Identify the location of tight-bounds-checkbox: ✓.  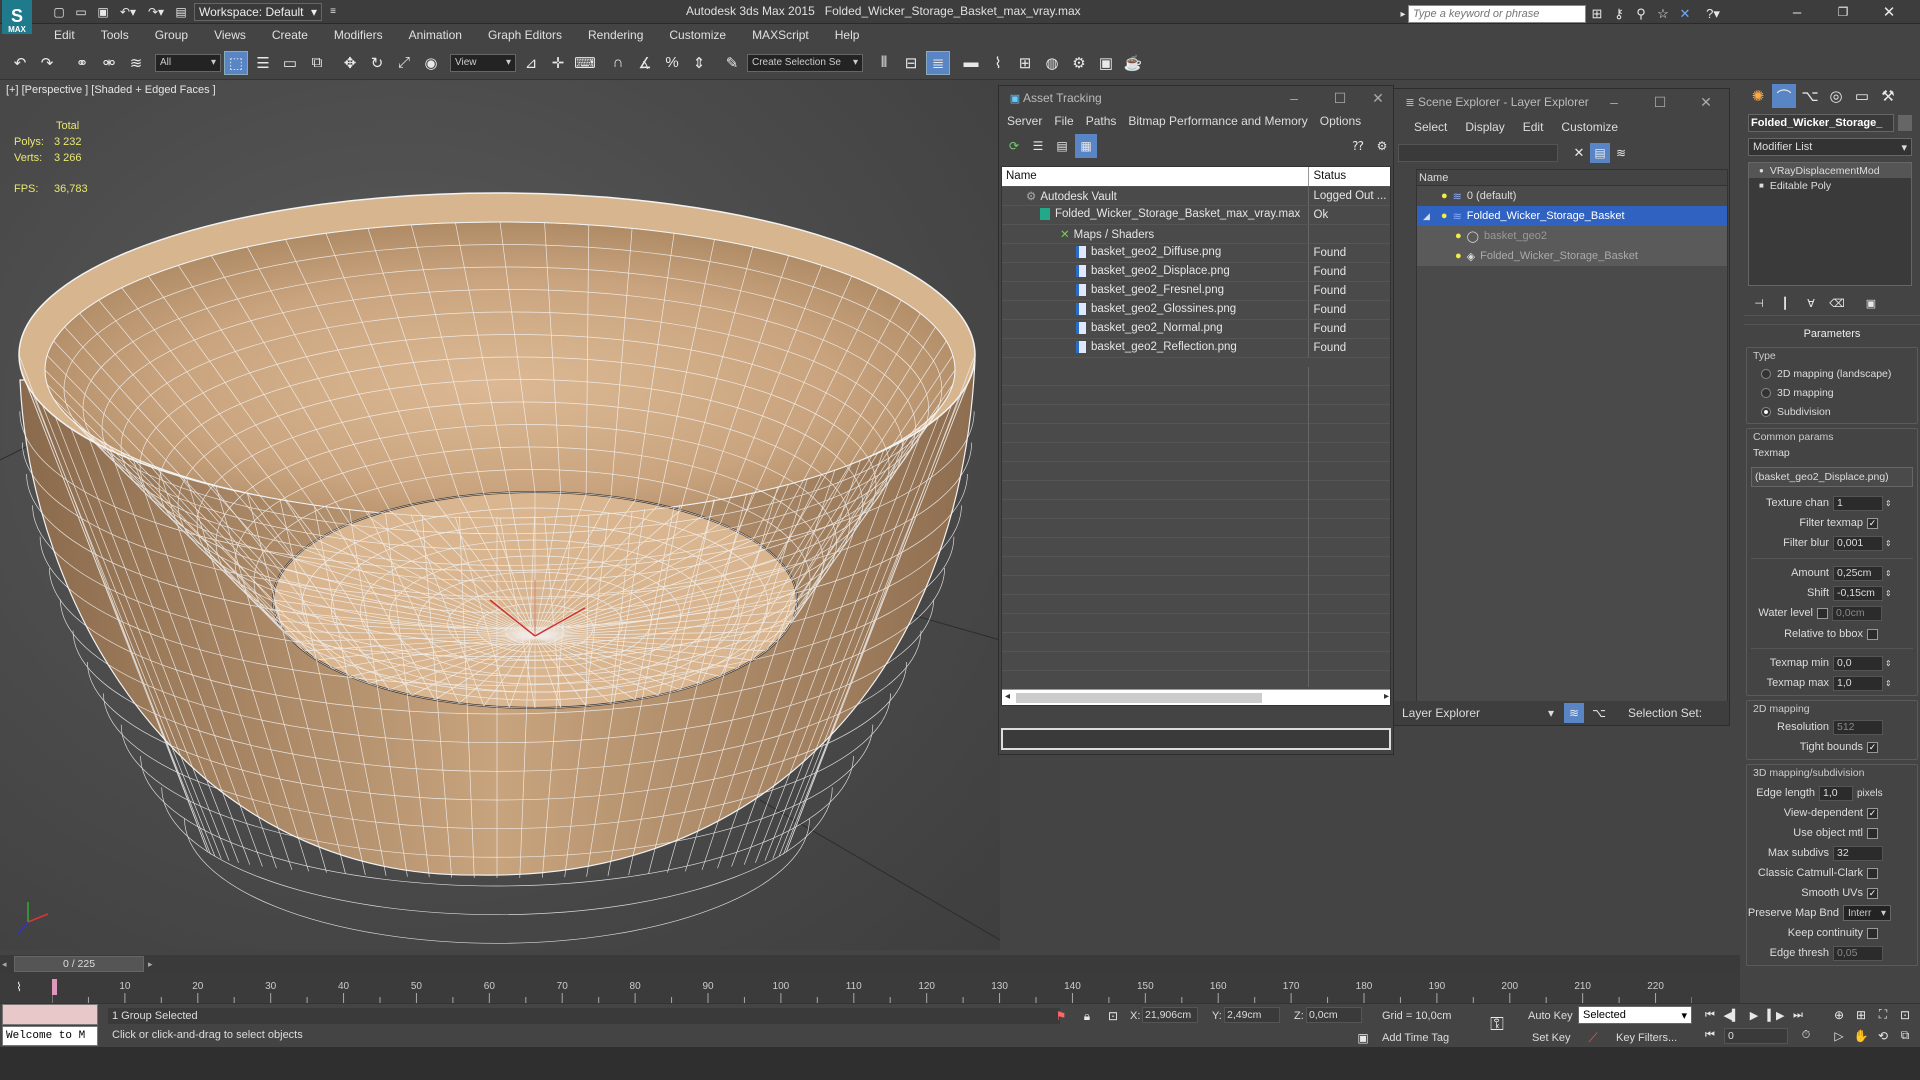
(1872, 747).